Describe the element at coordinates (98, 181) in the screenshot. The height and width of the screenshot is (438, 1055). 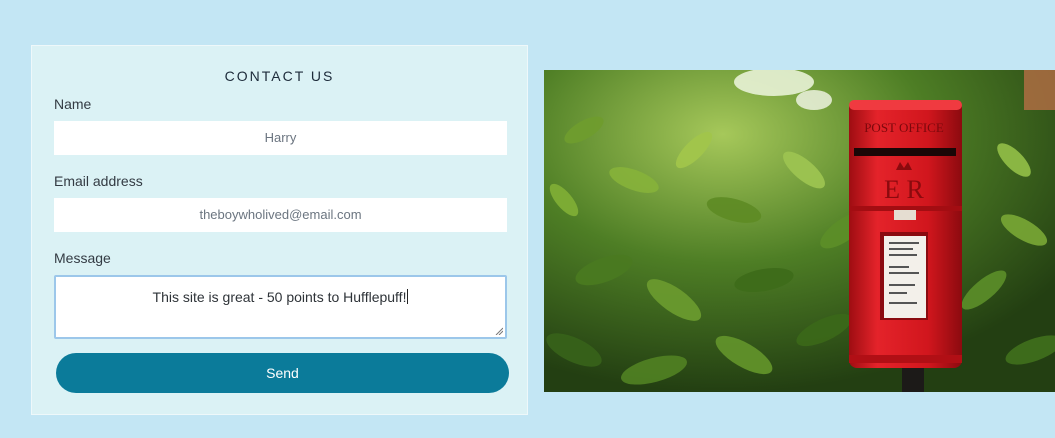
I see `email-label: Email address` at that location.